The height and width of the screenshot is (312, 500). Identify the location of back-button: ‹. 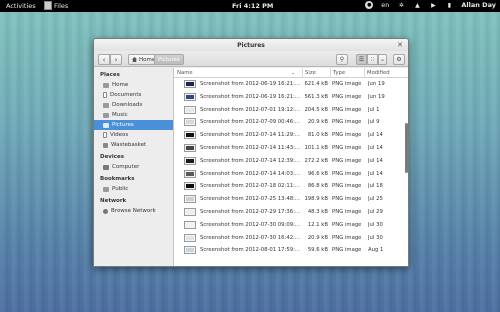
(104, 59).